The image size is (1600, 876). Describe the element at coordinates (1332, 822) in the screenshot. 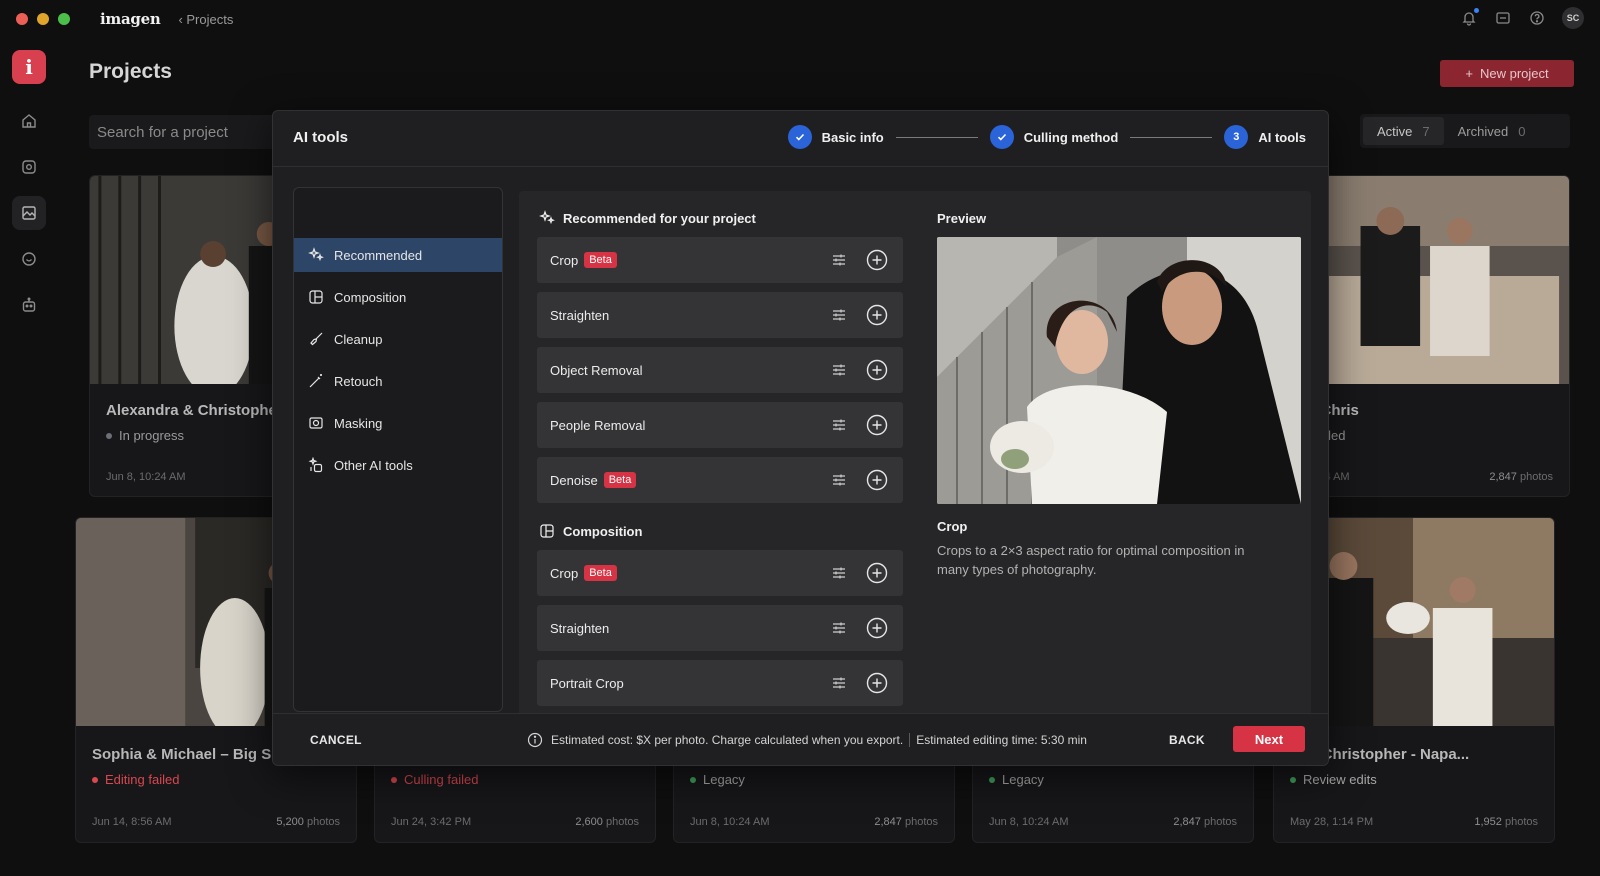

I see `card-date: May 28, 1:14 PM` at that location.